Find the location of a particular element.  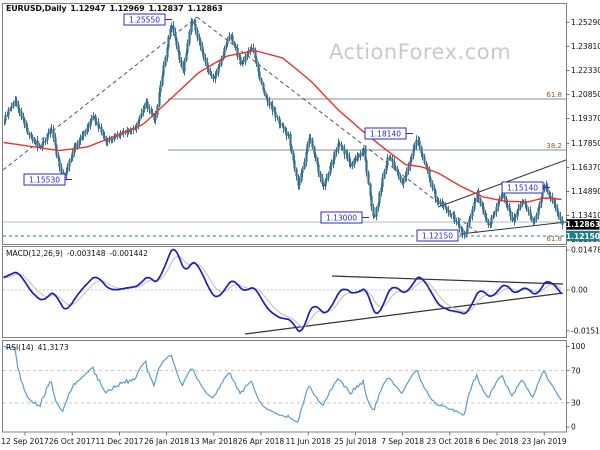

annotation-text: 1.15530 is located at coordinates (44, 180).